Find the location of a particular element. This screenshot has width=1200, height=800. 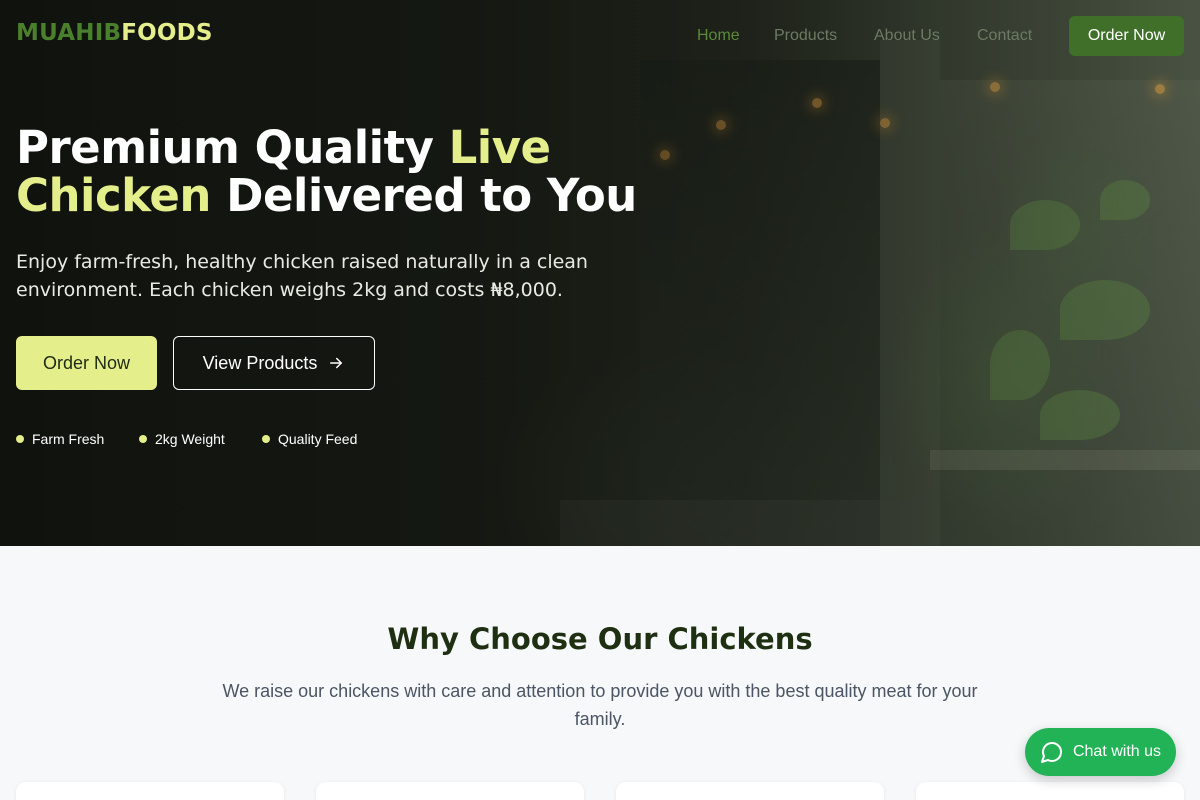

feature-quality-feed: Quality Feed is located at coordinates (309, 439).